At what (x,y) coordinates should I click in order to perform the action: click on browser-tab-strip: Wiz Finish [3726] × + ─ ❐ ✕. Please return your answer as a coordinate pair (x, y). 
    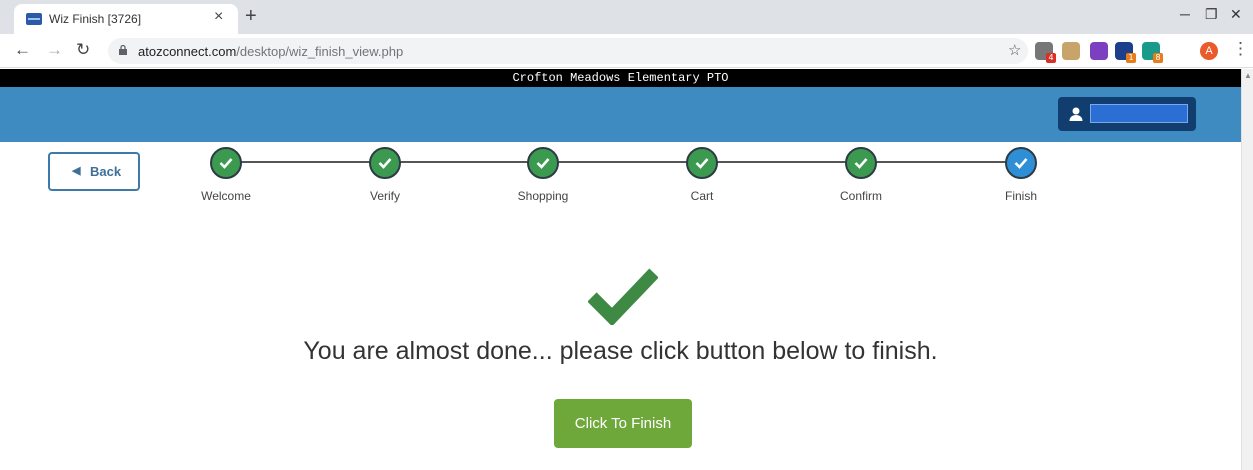
    Looking at the image, I should click on (626, 17).